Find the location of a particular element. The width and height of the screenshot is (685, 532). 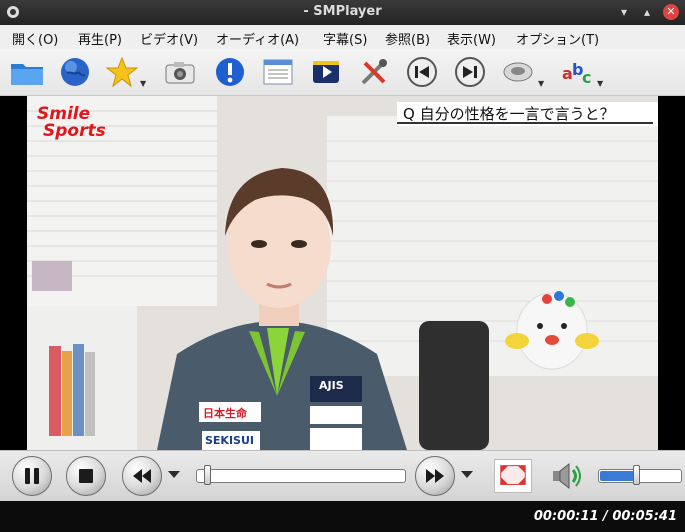

open-folder-icon is located at coordinates (27, 72).